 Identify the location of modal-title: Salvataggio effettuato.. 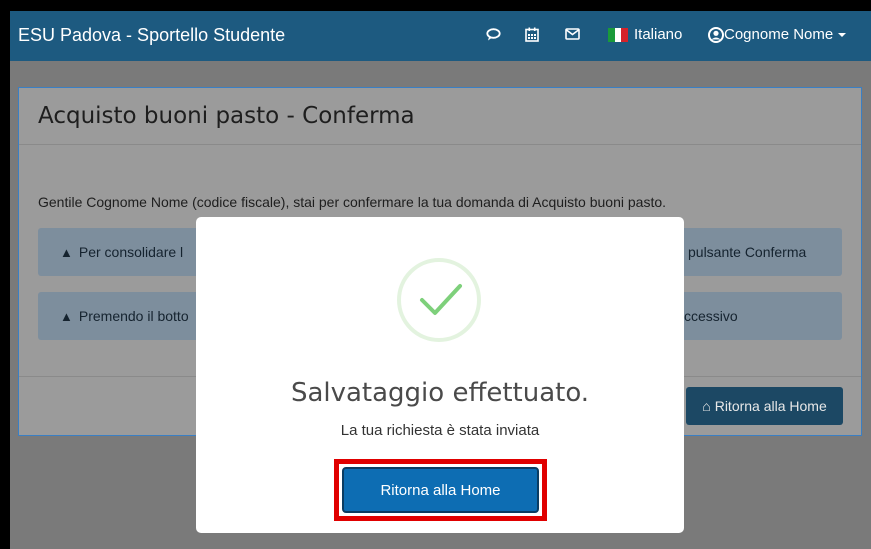
(440, 393).